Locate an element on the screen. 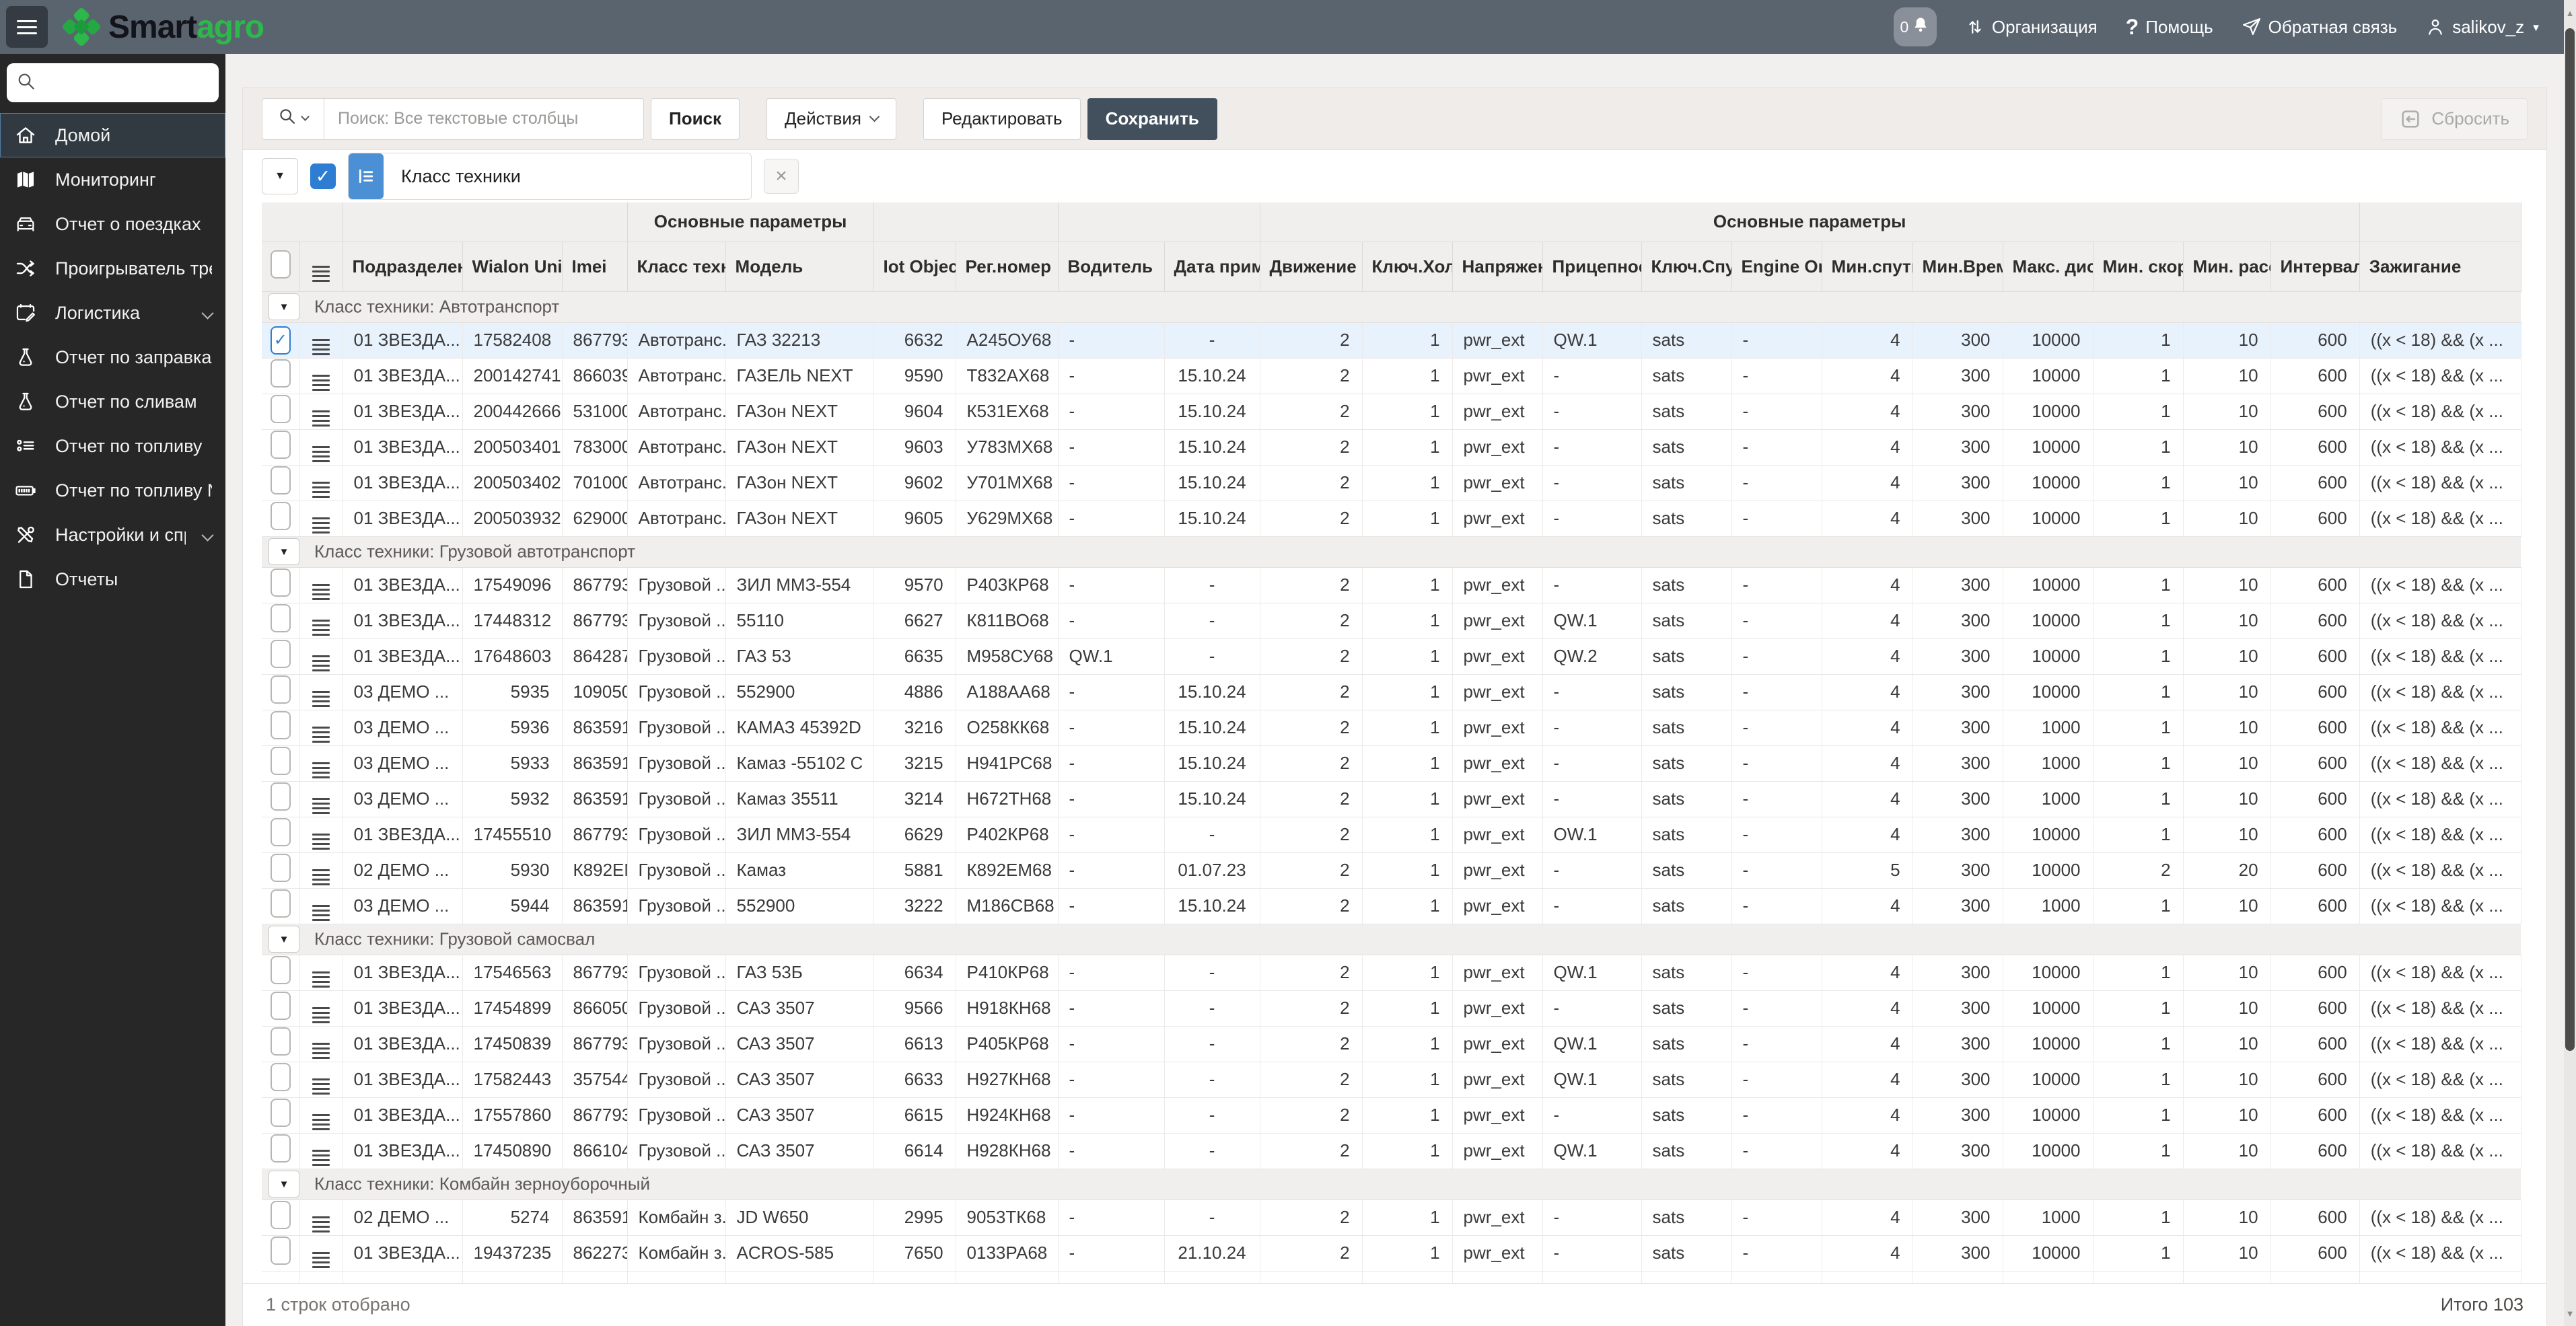 The image size is (2576, 1326). remove-filter-button: × is located at coordinates (781, 176).